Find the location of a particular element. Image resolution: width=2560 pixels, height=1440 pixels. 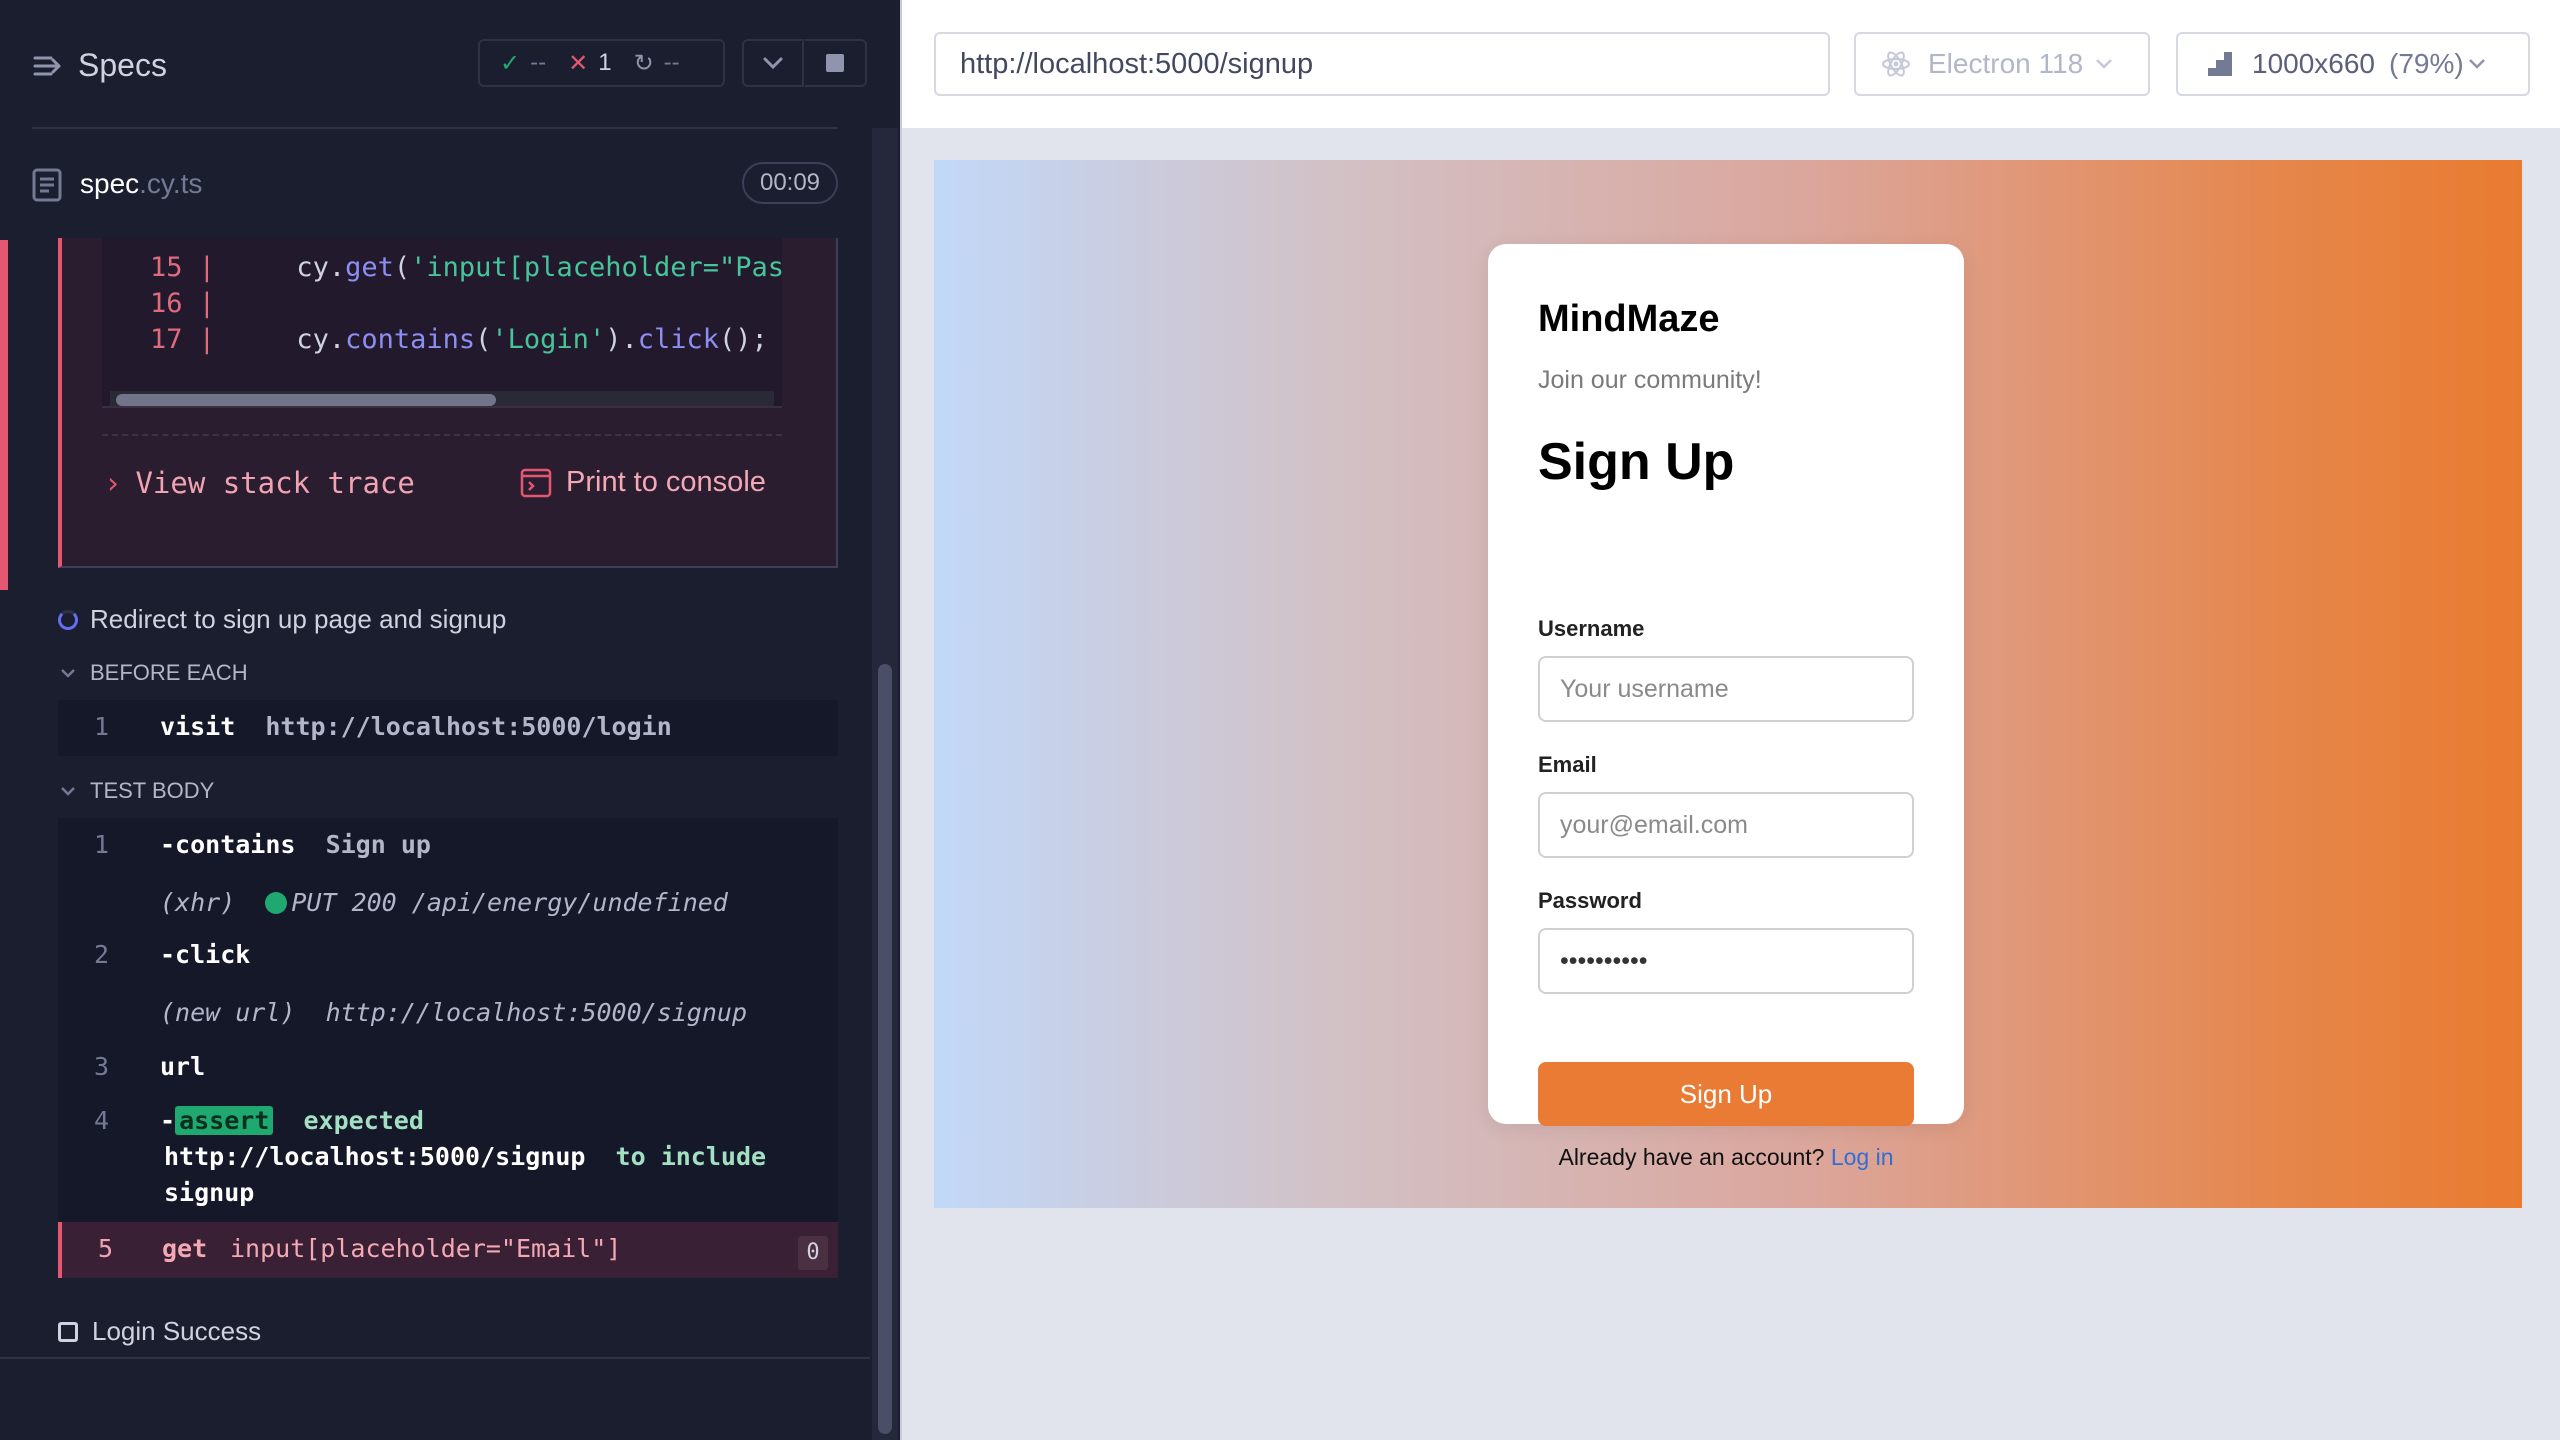

password-input is located at coordinates (1726, 961).